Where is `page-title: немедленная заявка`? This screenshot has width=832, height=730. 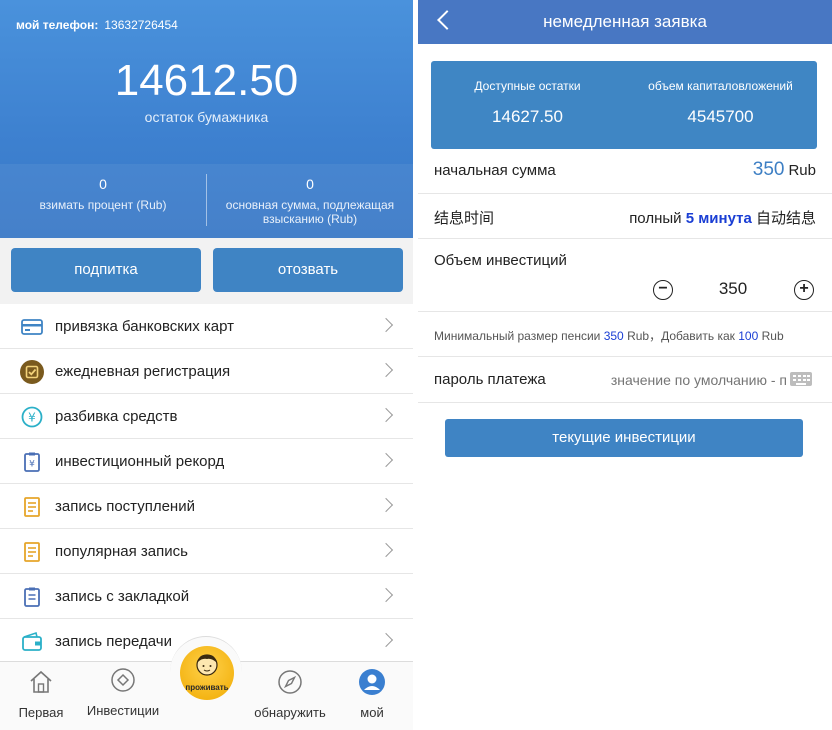
page-title: немедленная заявка is located at coordinates (625, 21).